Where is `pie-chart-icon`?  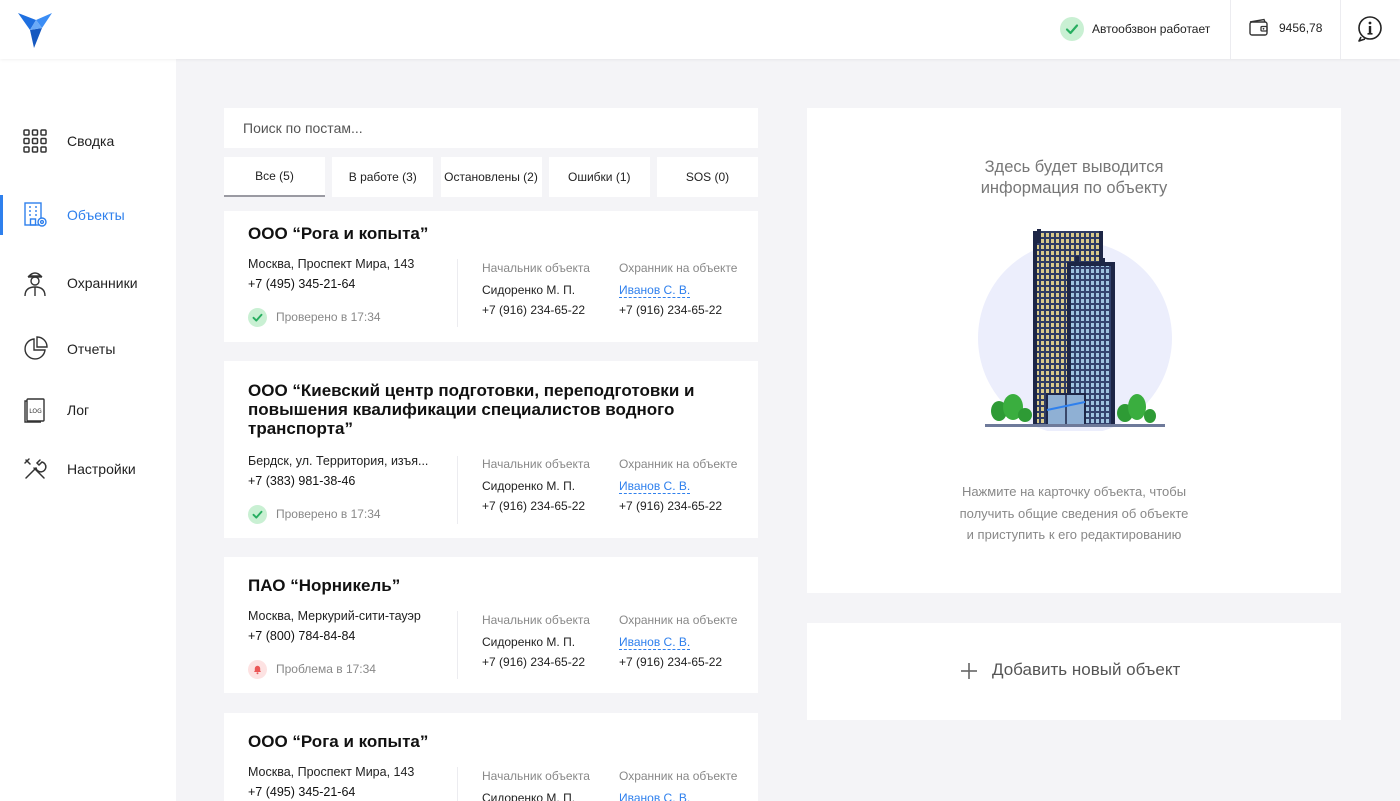 pie-chart-icon is located at coordinates (35, 349).